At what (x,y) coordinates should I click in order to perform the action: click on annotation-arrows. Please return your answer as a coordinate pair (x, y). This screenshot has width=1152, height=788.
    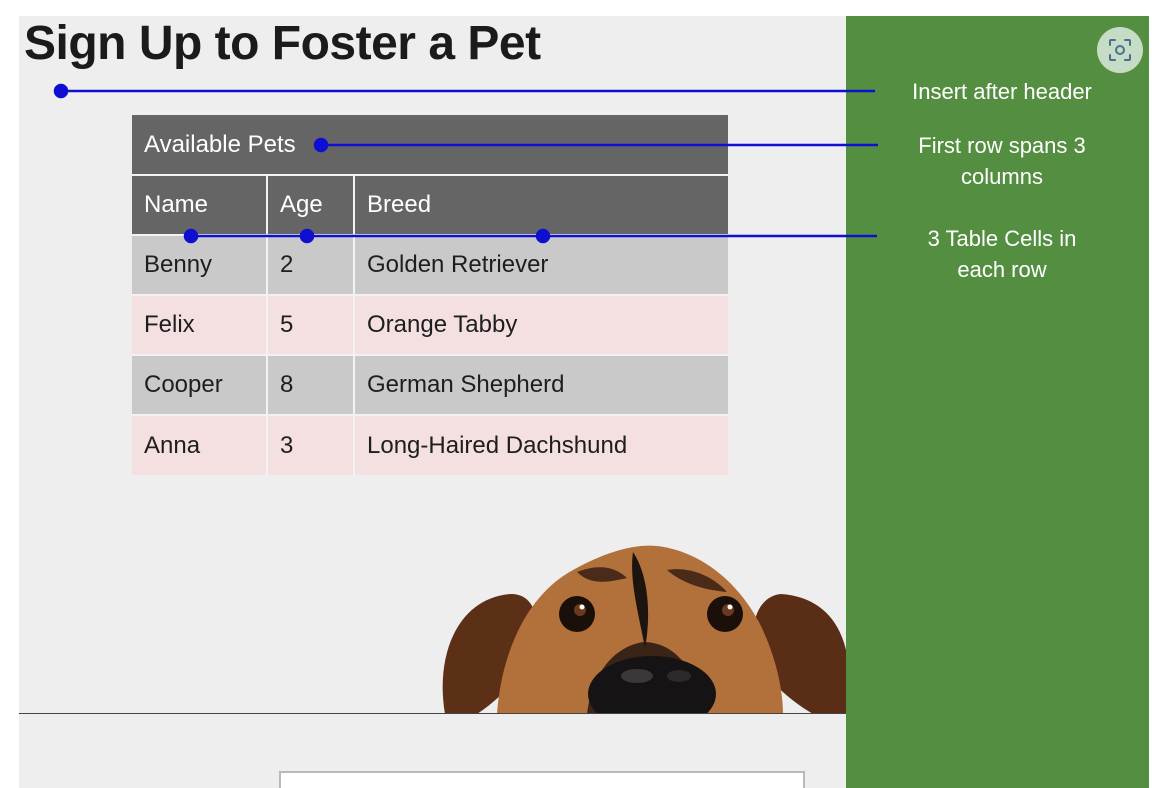
    Looking at the image, I should click on (465, 163).